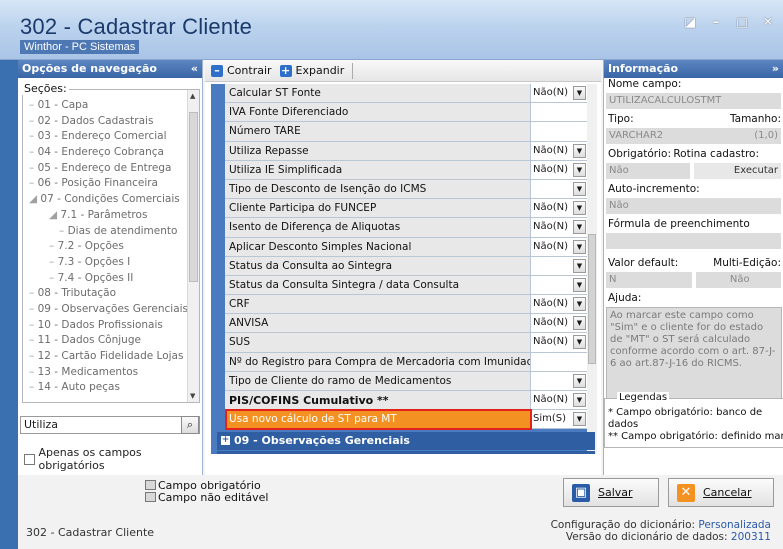 This screenshot has width=783, height=549. I want to click on tree-item: – 05 - Endereço de Entrega, so click(109, 169).